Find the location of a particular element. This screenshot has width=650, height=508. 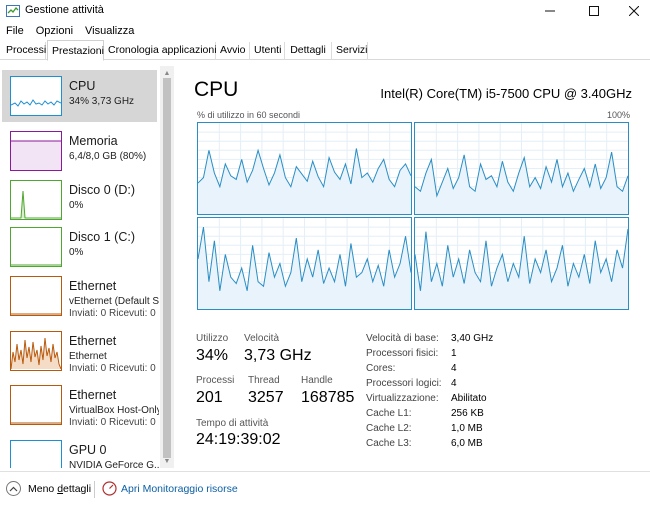

sidebar-item-cpu: CPU 34% 3,73 GHz is located at coordinates (79, 96).